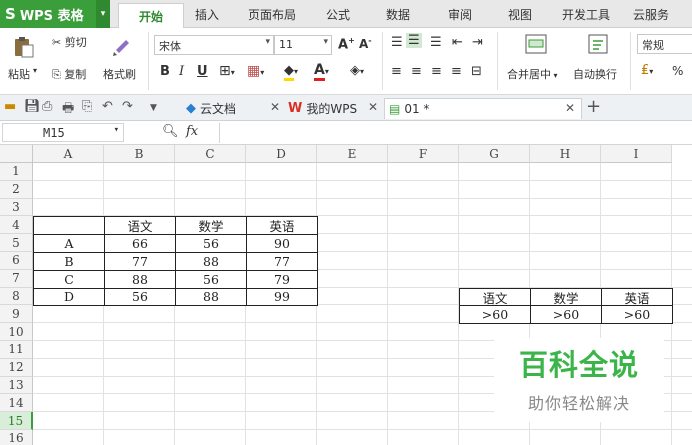  Describe the element at coordinates (16, 421) in the screenshot. I see `row-header-15: 15` at that location.